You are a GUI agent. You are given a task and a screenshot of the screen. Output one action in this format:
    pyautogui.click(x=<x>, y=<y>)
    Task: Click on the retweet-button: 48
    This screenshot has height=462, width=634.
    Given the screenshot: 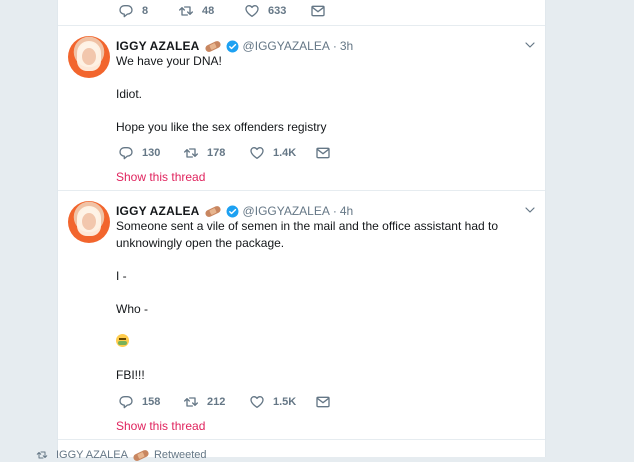 What is the action you would take?
    pyautogui.click(x=211, y=11)
    